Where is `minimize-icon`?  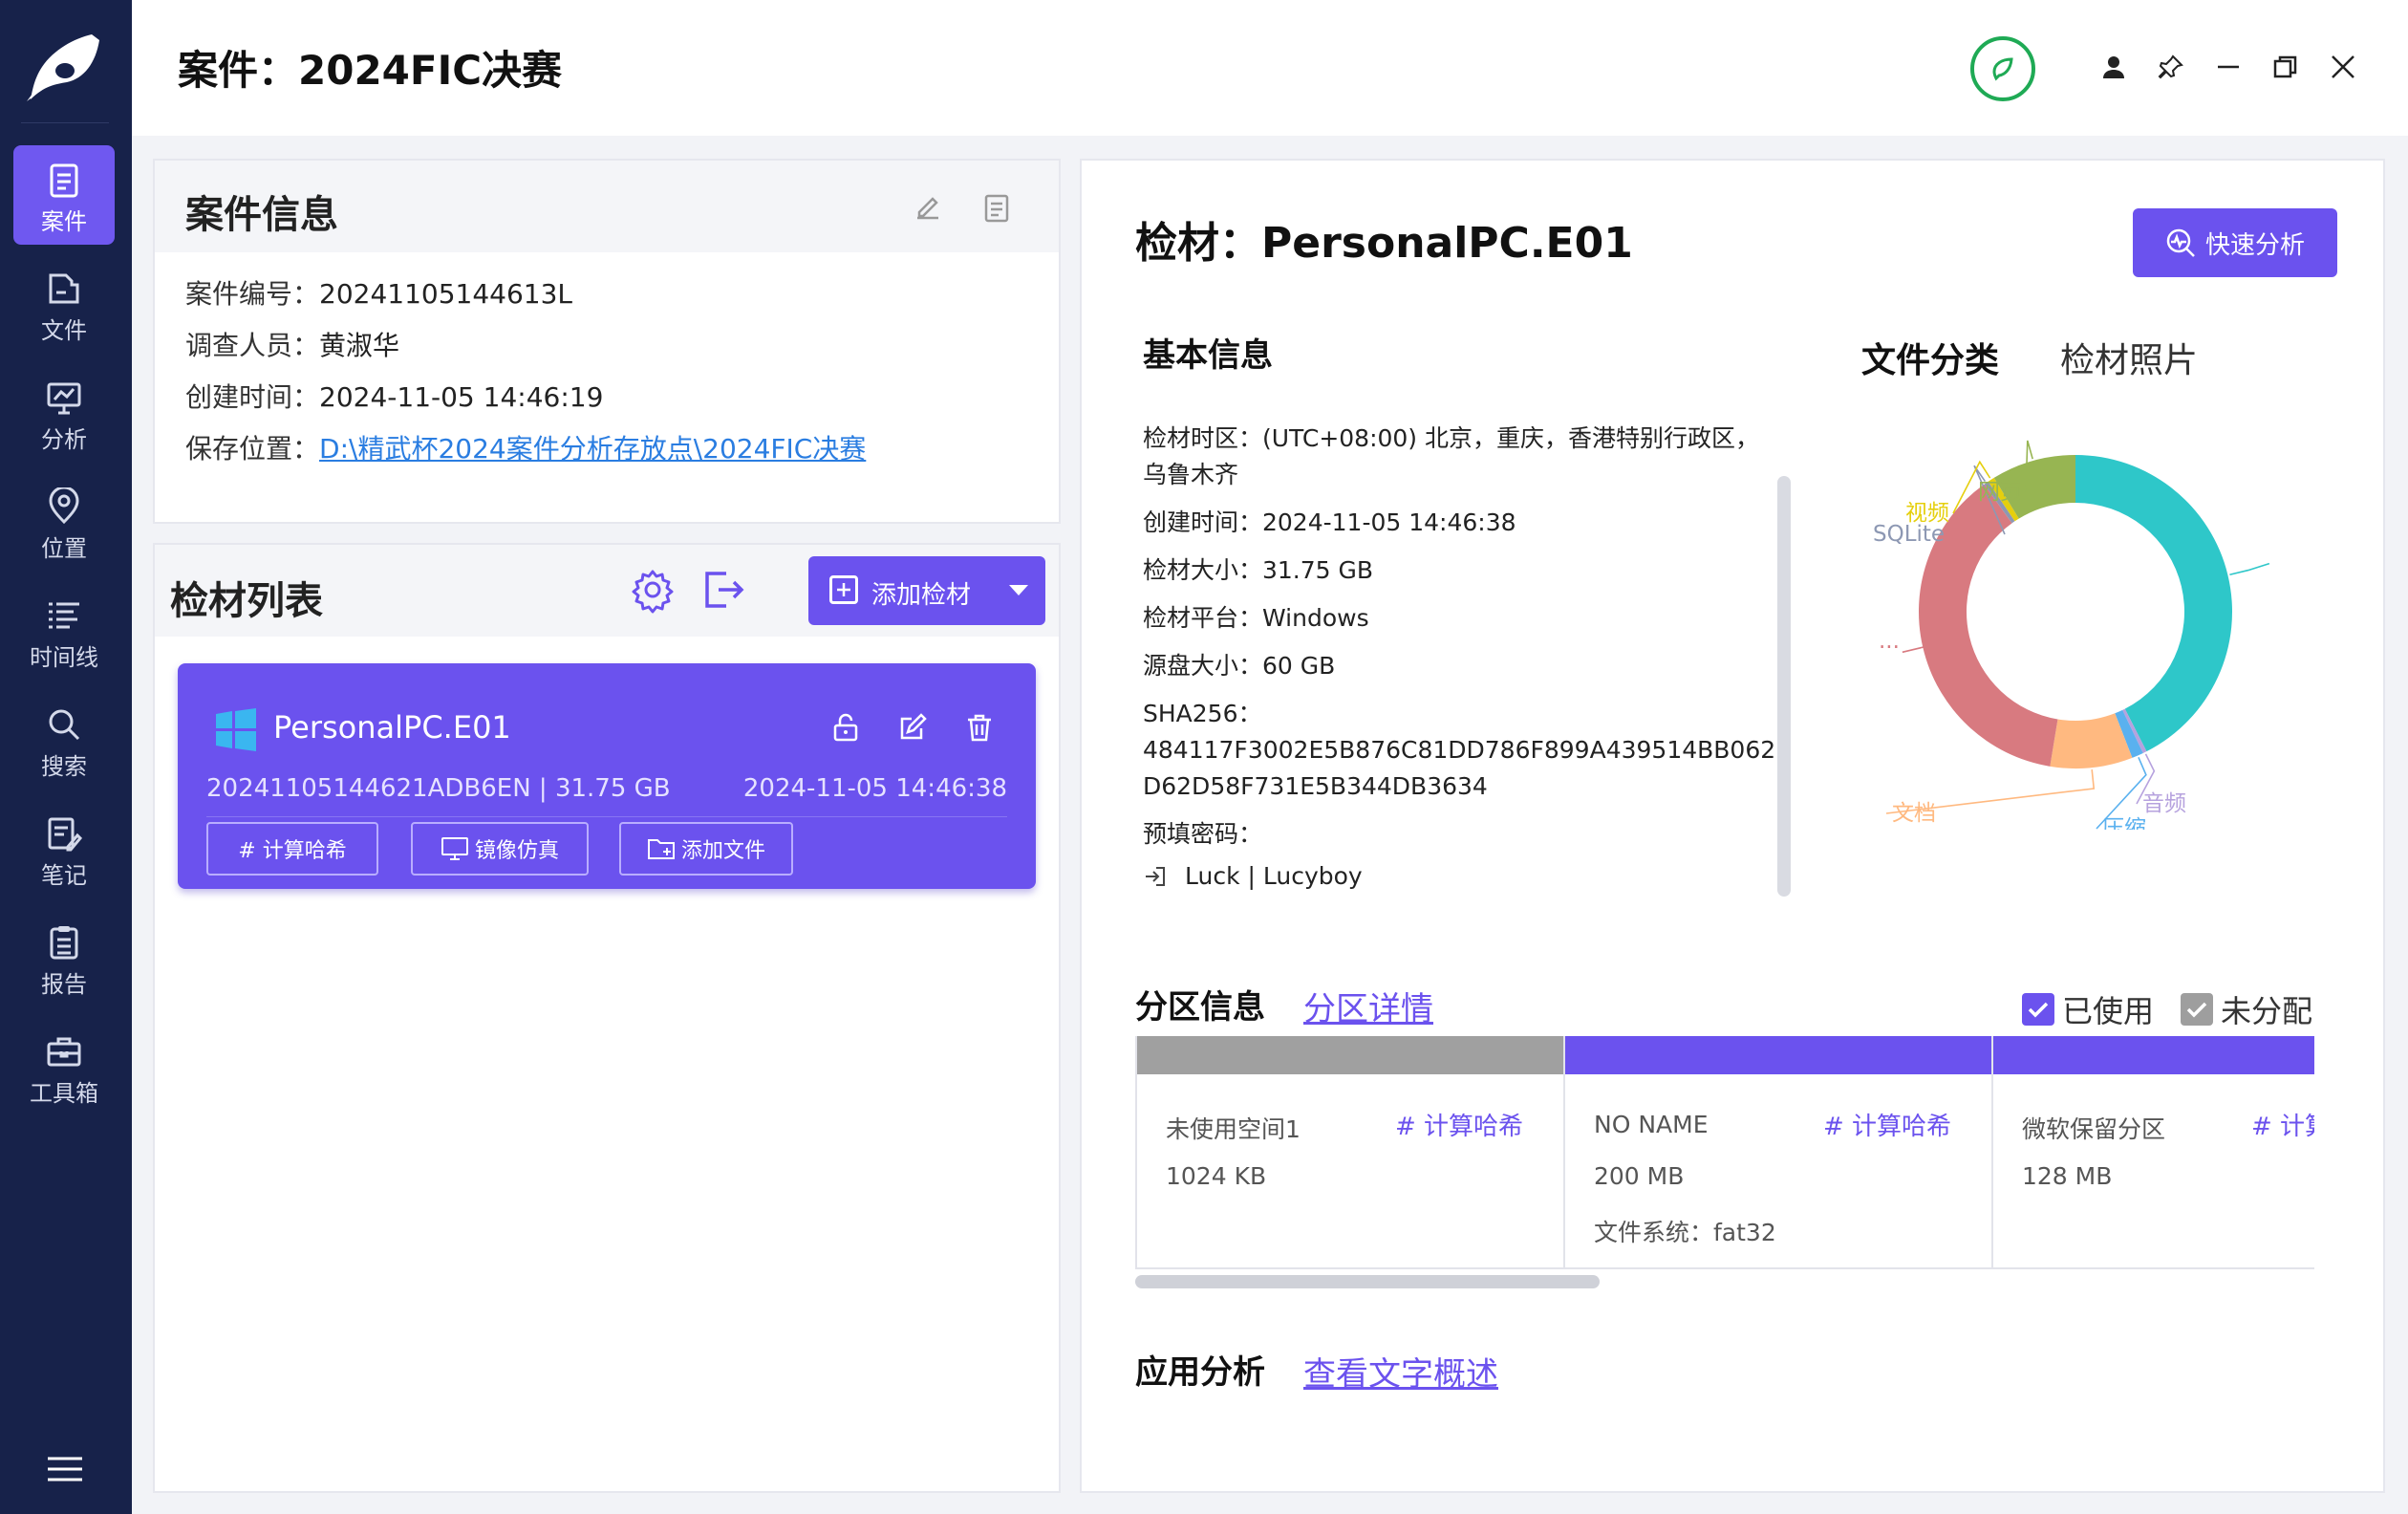 minimize-icon is located at coordinates (2229, 67).